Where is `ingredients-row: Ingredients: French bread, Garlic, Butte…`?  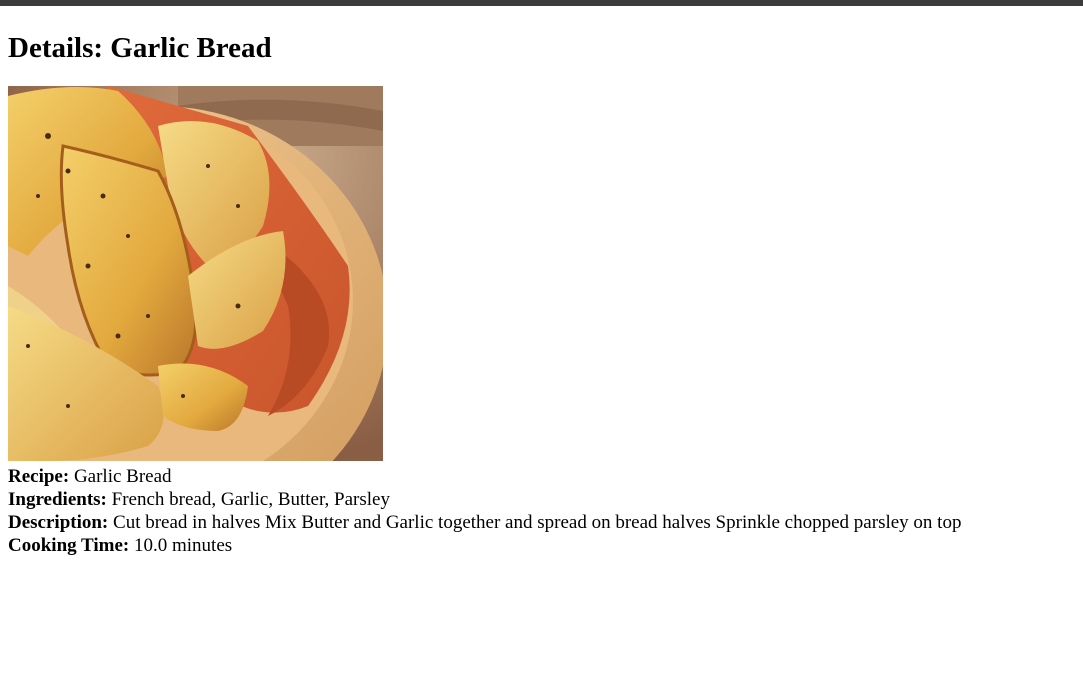
ingredients-row: Ingredients: French bread, Garlic, Butte… is located at coordinates (543, 499).